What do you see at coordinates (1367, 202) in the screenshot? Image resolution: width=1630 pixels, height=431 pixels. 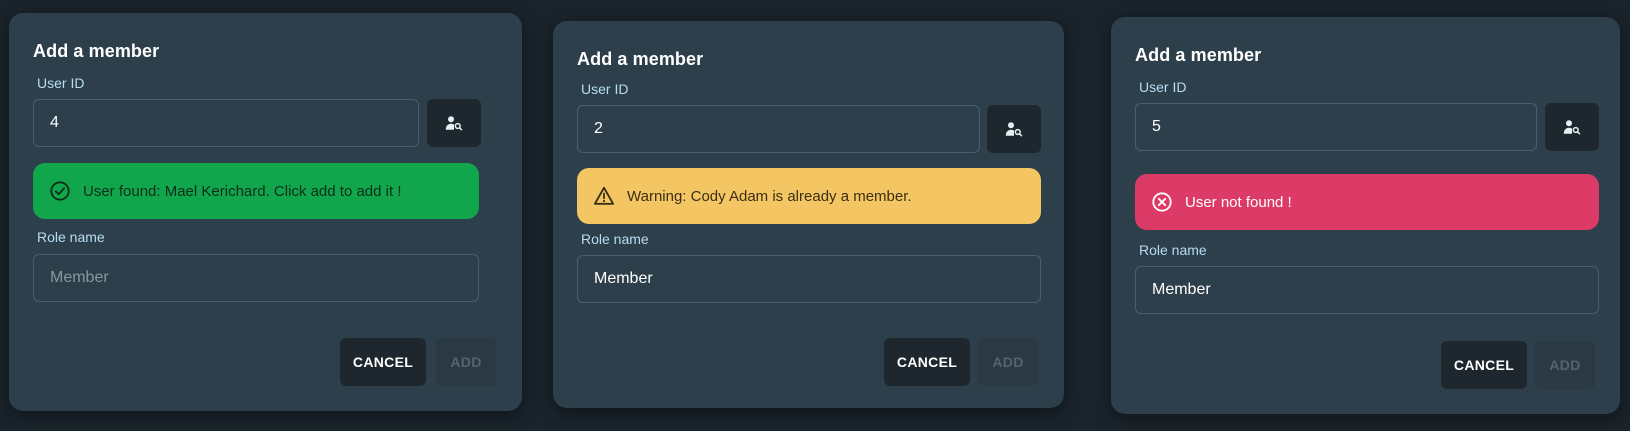 I see `alert-error: User not found !` at bounding box center [1367, 202].